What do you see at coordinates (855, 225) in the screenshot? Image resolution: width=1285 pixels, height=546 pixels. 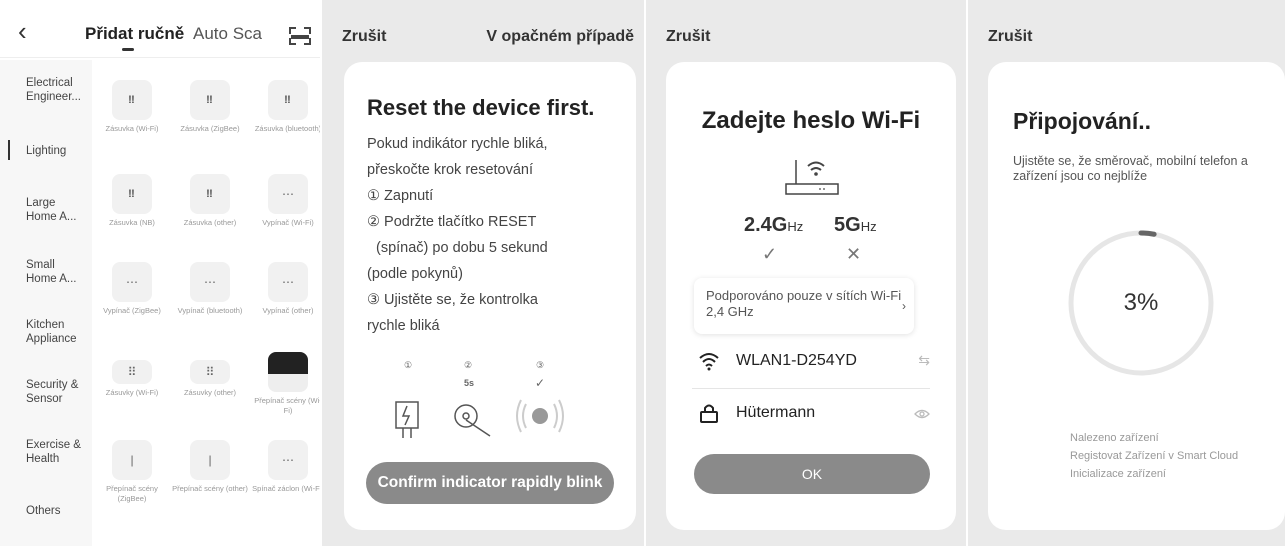 I see `band-5ghz: 5GHz` at bounding box center [855, 225].